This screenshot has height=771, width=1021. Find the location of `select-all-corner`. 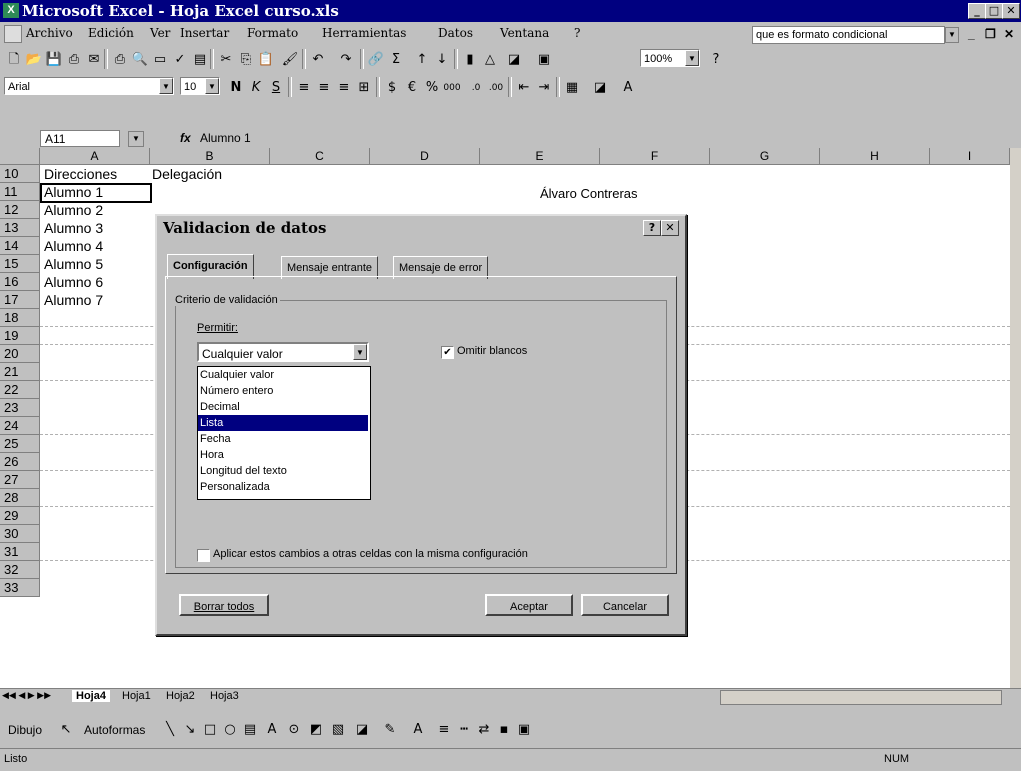

select-all-corner is located at coordinates (20, 156).